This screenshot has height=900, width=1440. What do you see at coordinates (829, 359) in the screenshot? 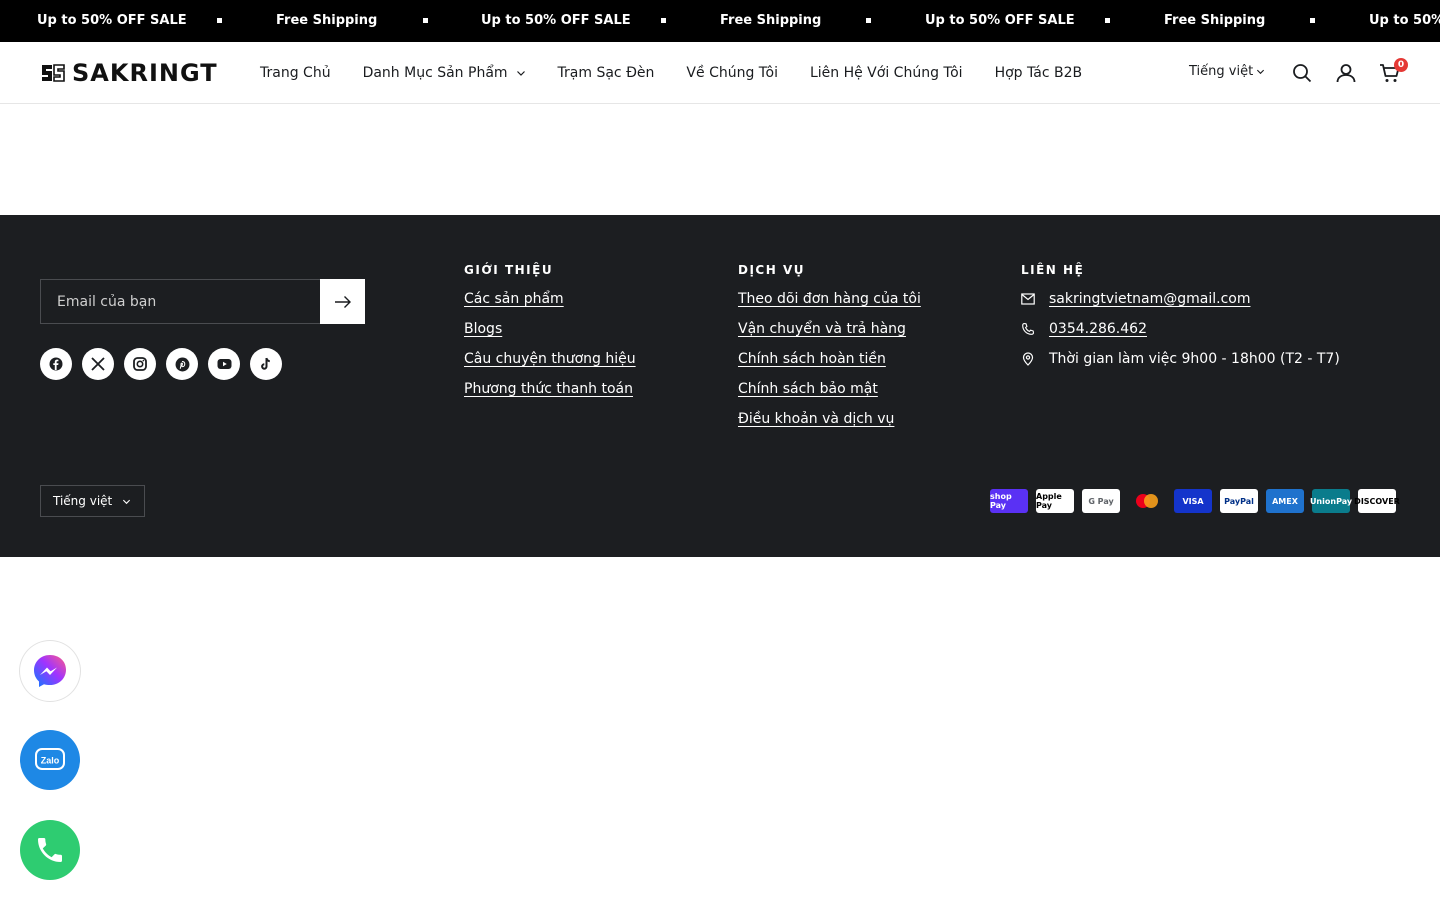
I see `footer-link: Chính sách hoàn tiền` at bounding box center [829, 359].